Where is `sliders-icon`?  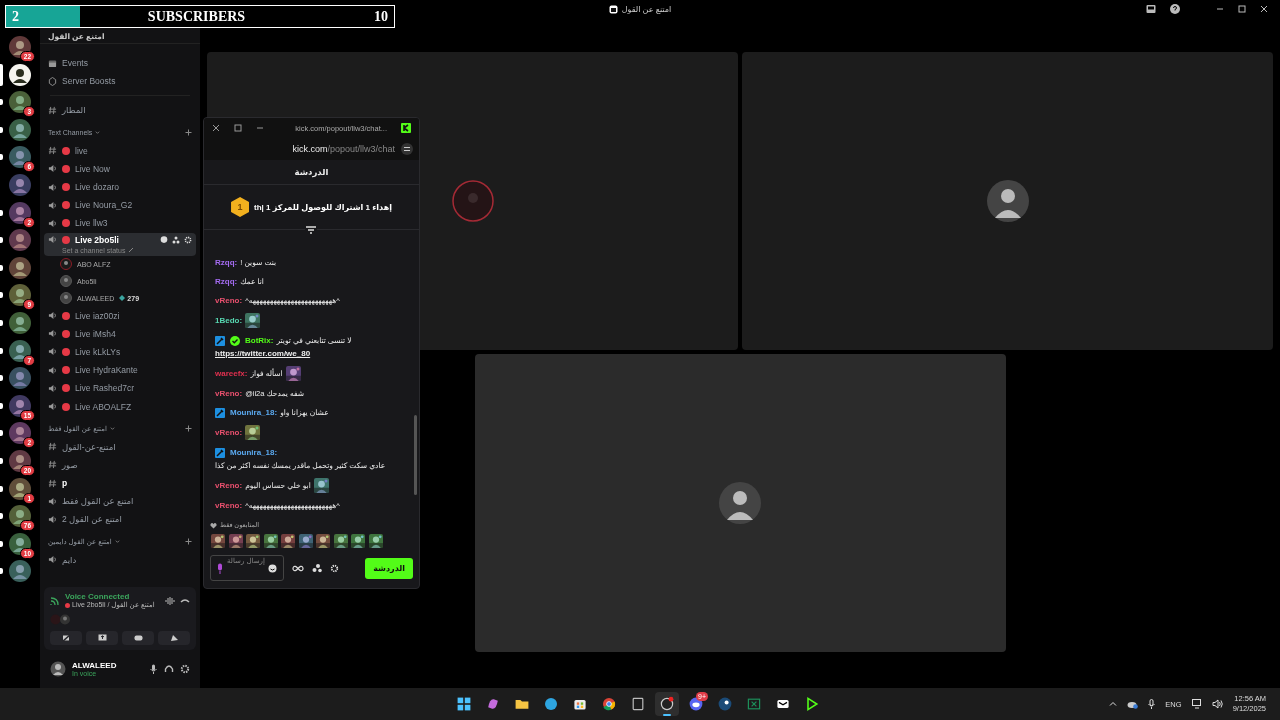 sliders-icon is located at coordinates (407, 149).